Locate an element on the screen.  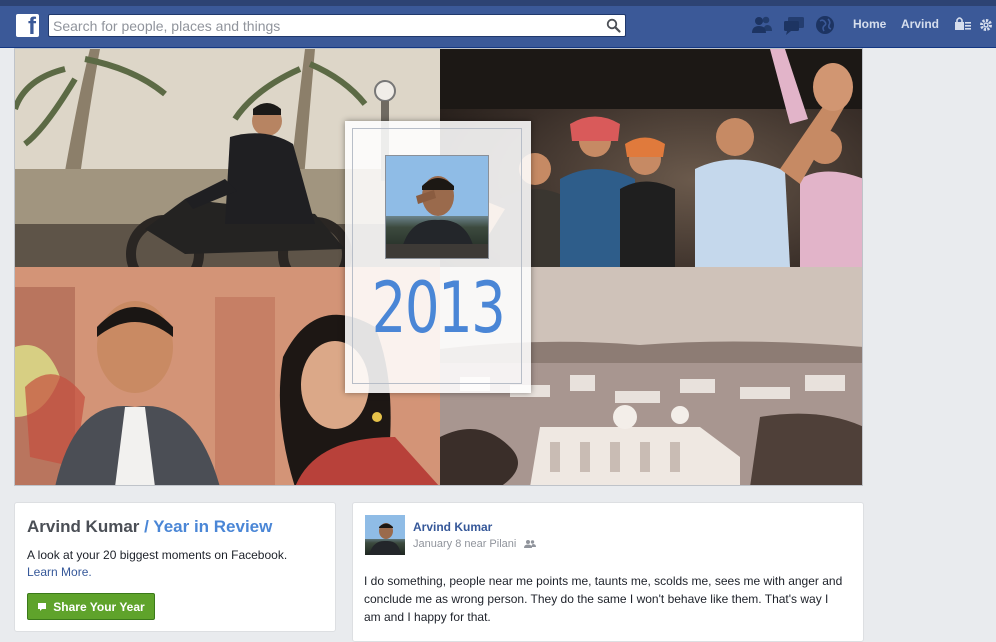
search-icon is located at coordinates (613, 25).